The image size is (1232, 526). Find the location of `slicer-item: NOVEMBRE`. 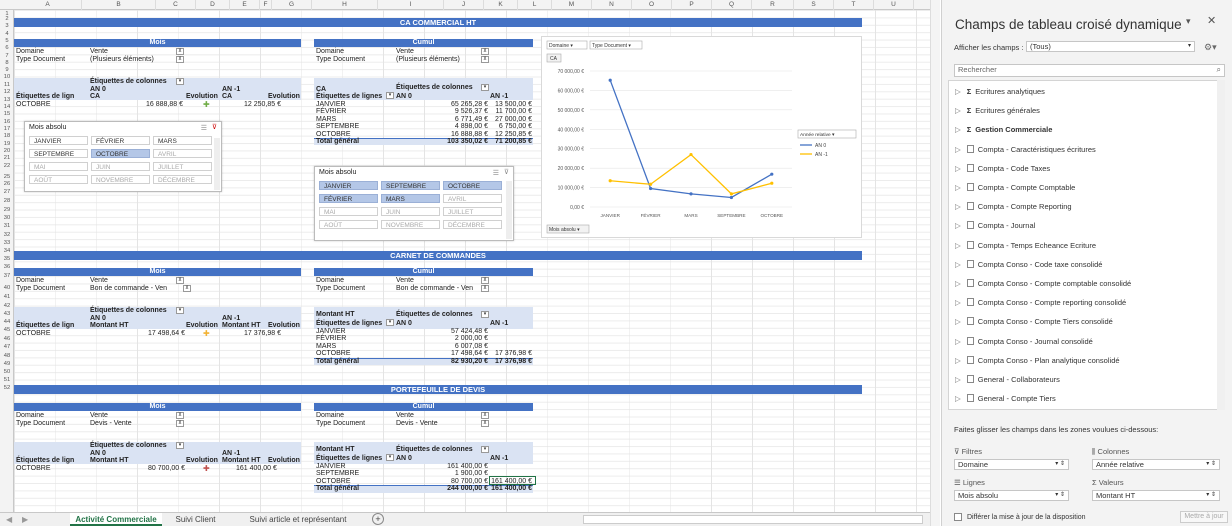

slicer-item: NOVEMBRE is located at coordinates (410, 224).